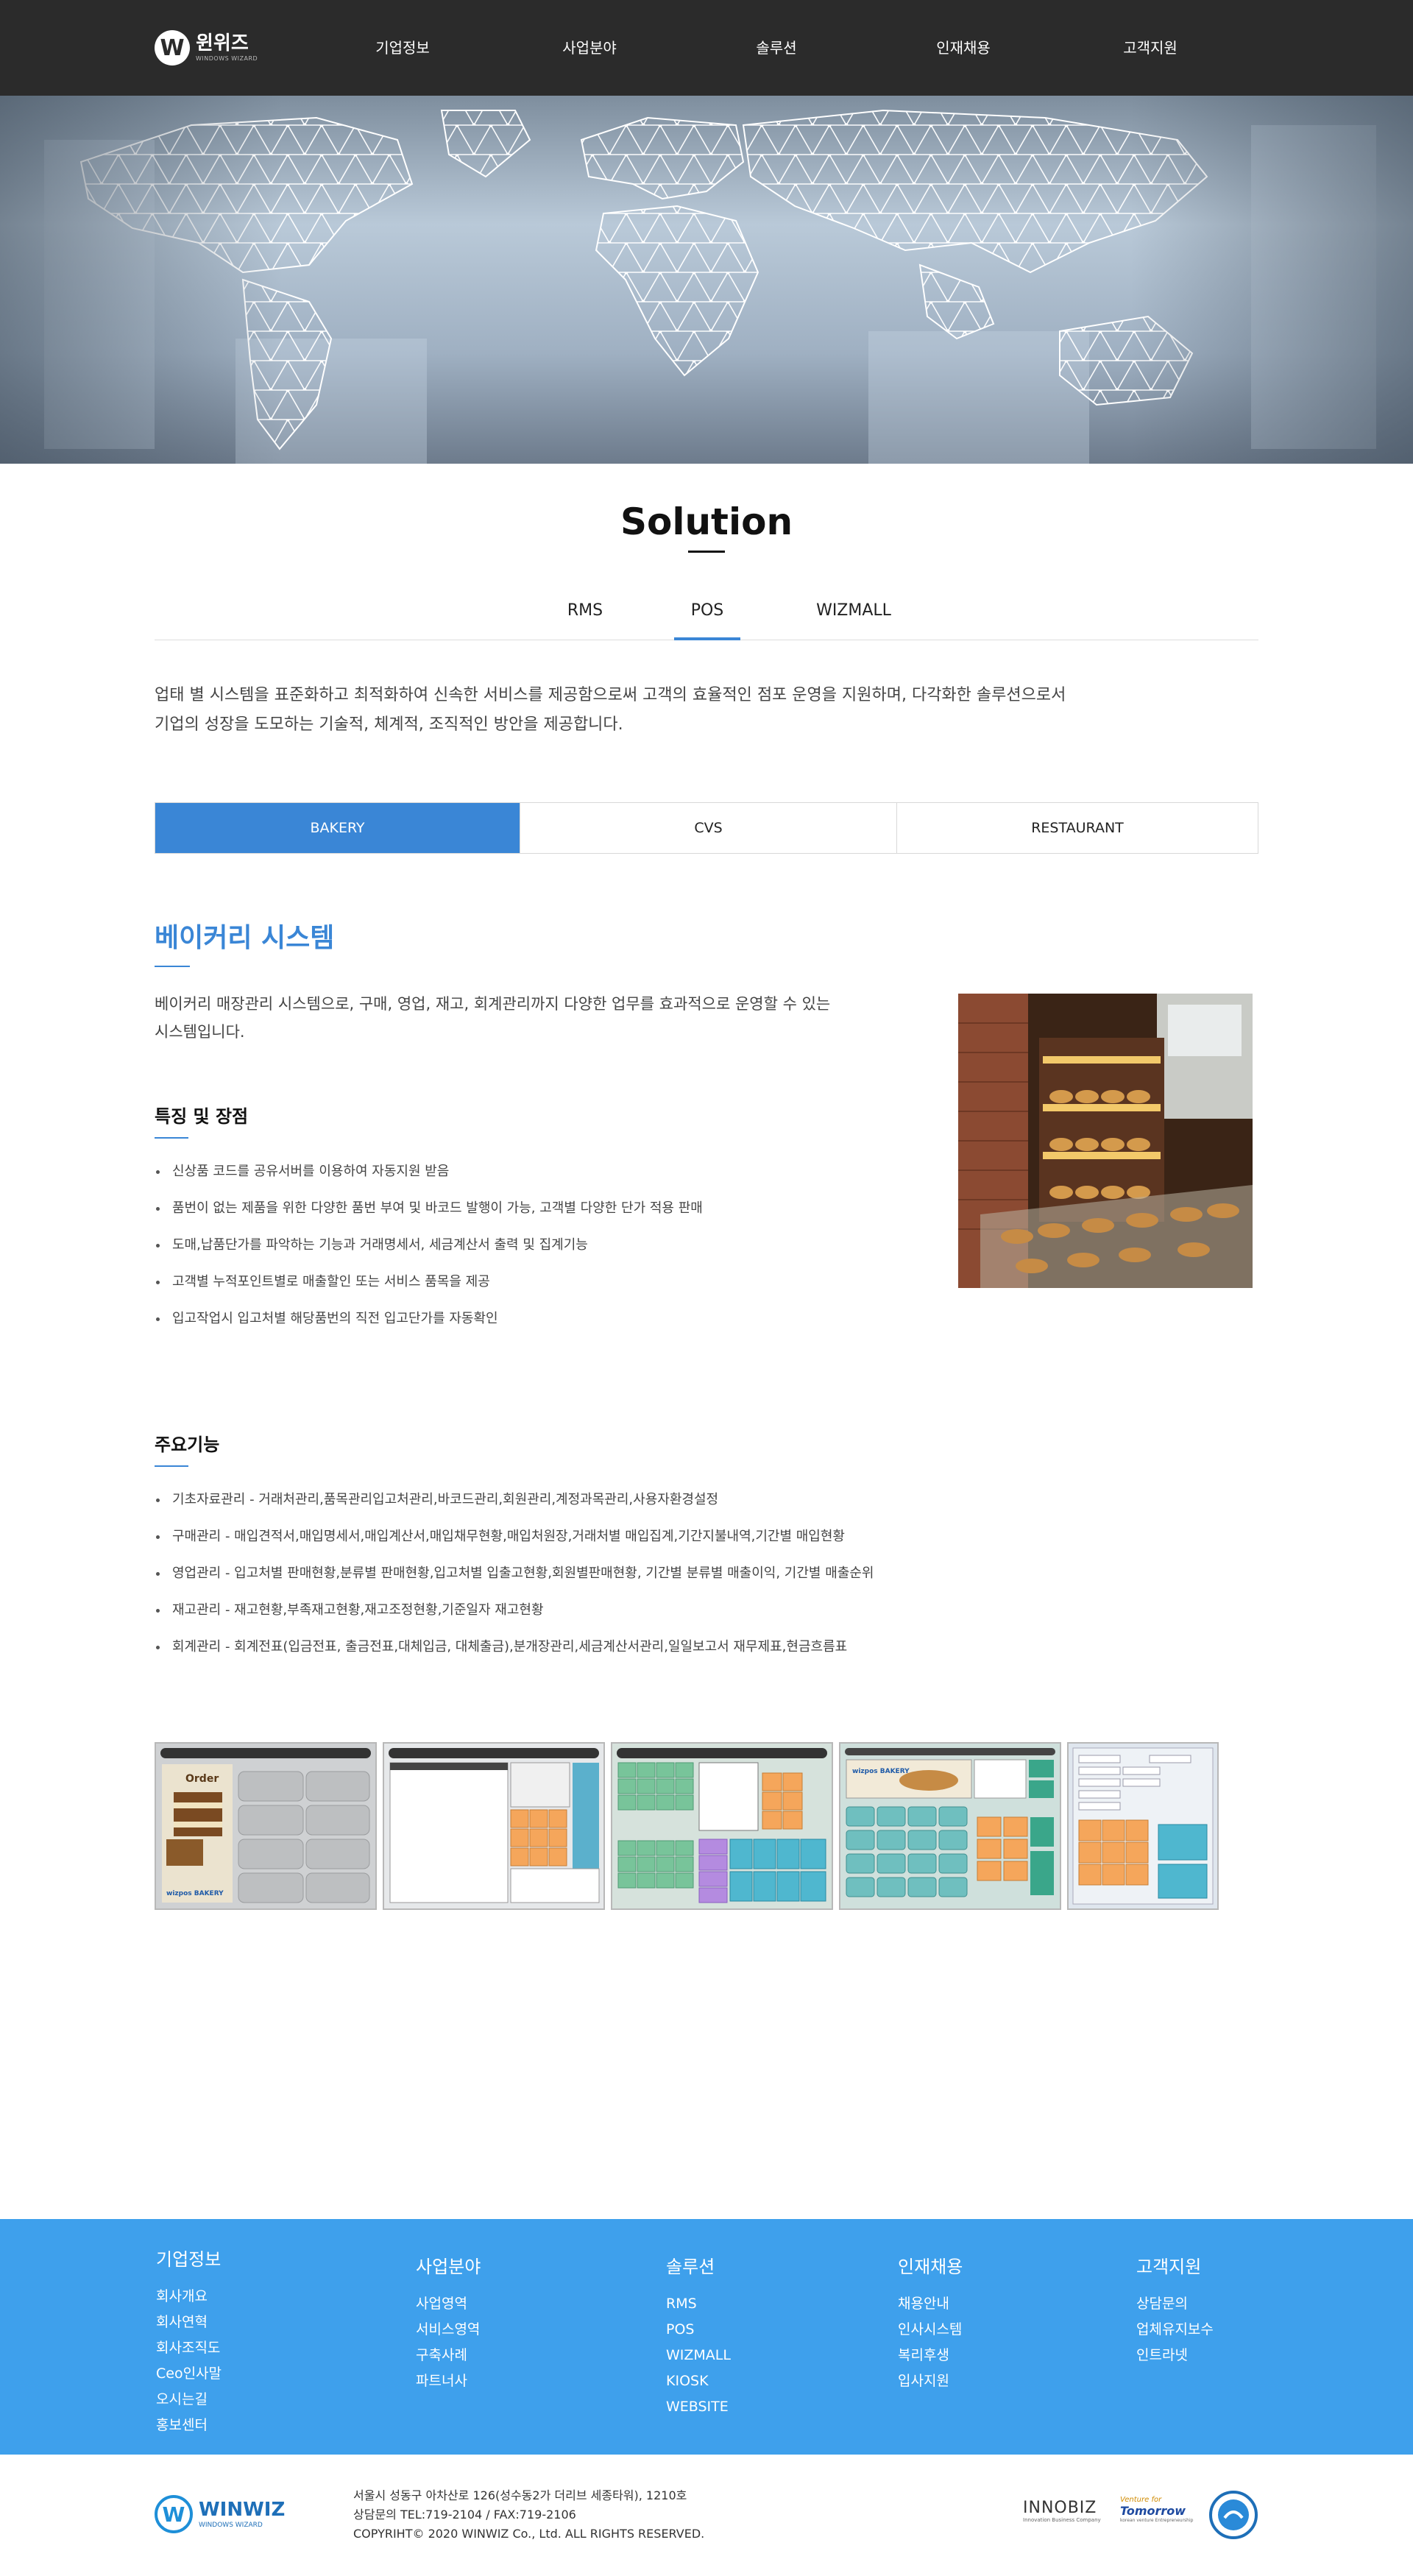  What do you see at coordinates (245, 938) in the screenshot?
I see `section-title: 베이커리 시스템` at bounding box center [245, 938].